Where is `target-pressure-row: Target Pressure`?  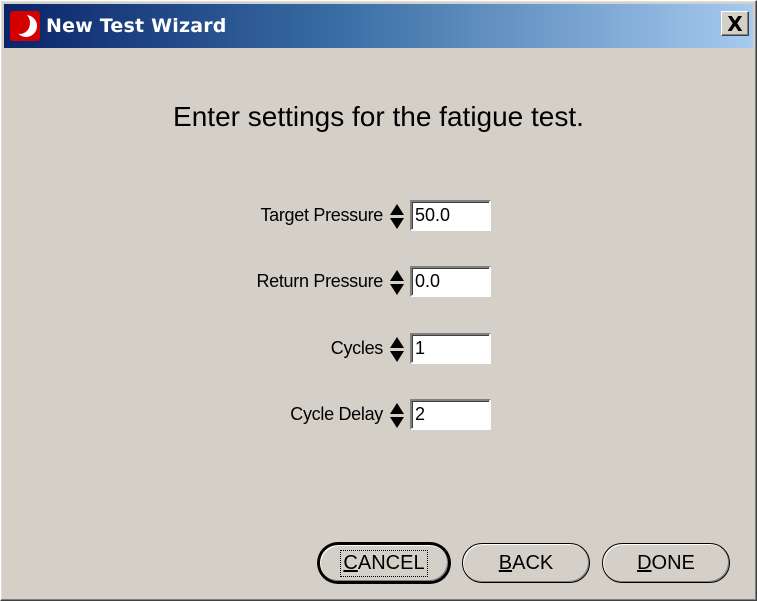
target-pressure-row: Target Pressure is located at coordinates (251, 218).